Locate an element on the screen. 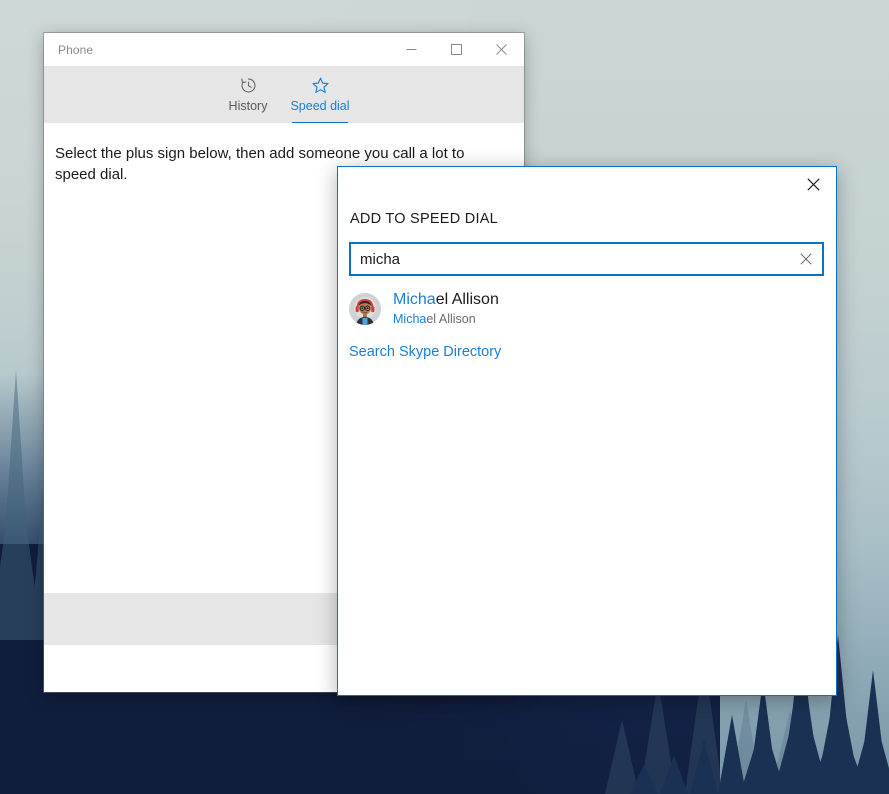 This screenshot has width=889, height=794. contact-name: Michael Allison is located at coordinates (446, 300).